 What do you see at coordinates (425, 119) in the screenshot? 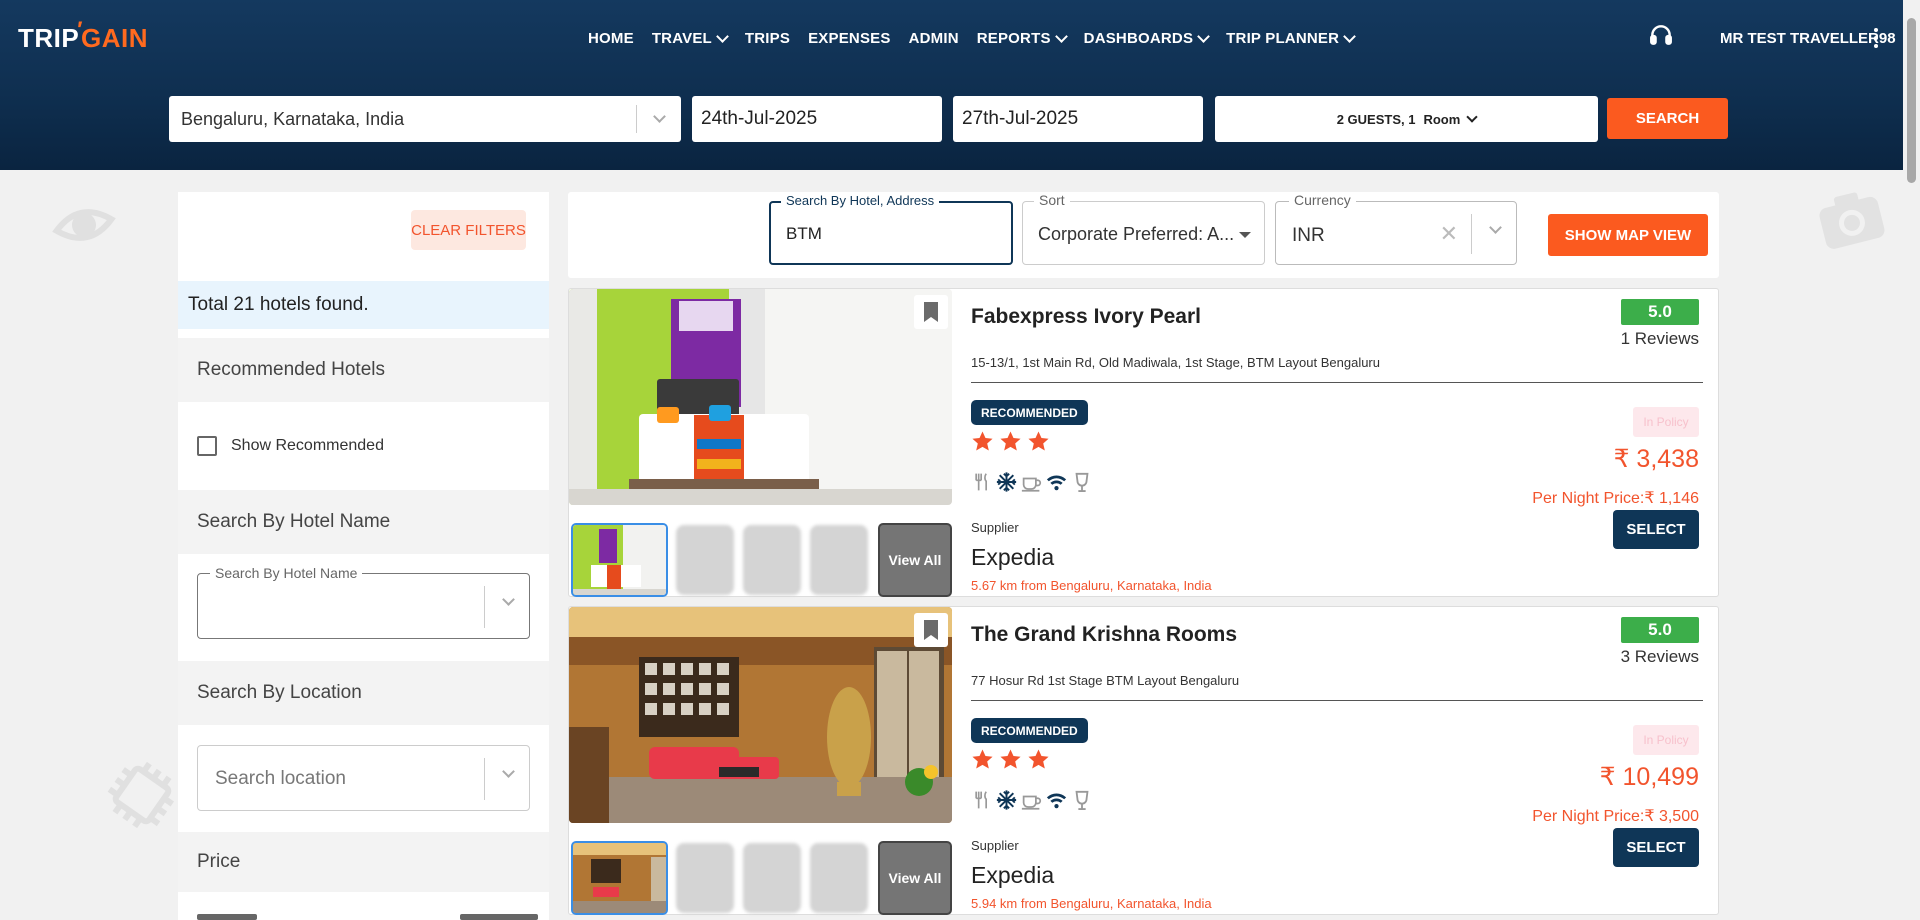
I see `location-select: Bengaluru, Karnataka, India` at bounding box center [425, 119].